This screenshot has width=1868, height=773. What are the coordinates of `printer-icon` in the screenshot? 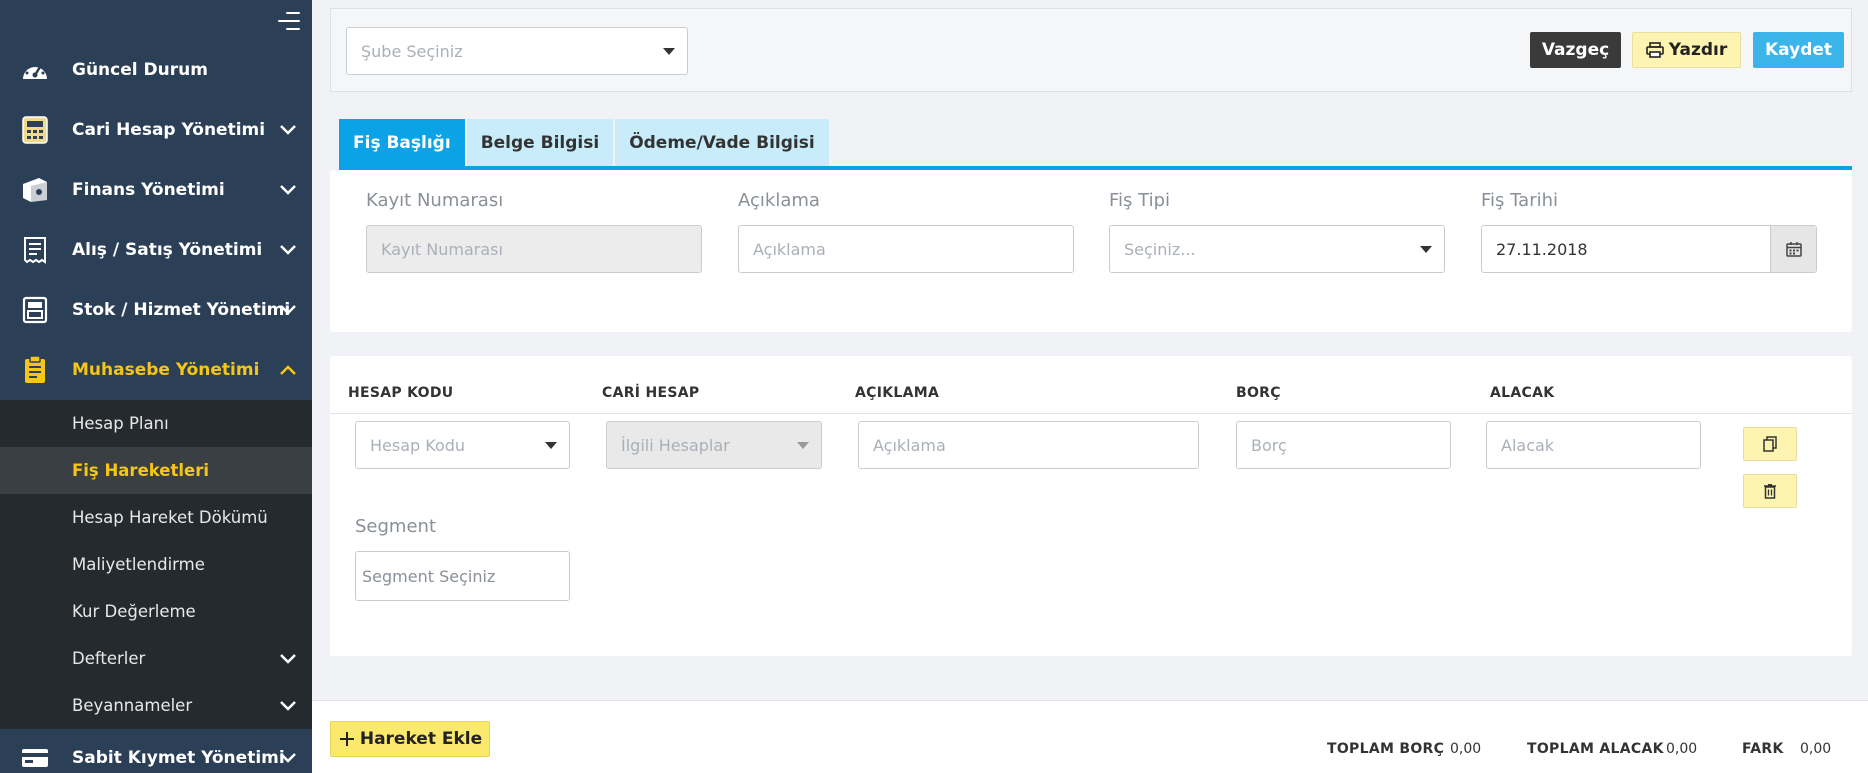 It's located at (1654, 50).